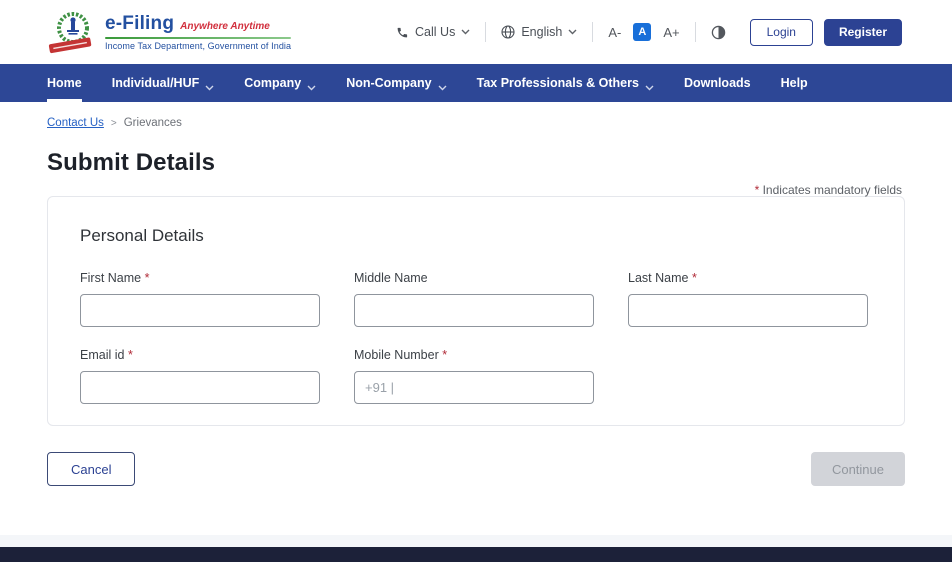 The width and height of the screenshot is (952, 562). What do you see at coordinates (717, 83) in the screenshot?
I see `nav-item-downloads: Downloads` at bounding box center [717, 83].